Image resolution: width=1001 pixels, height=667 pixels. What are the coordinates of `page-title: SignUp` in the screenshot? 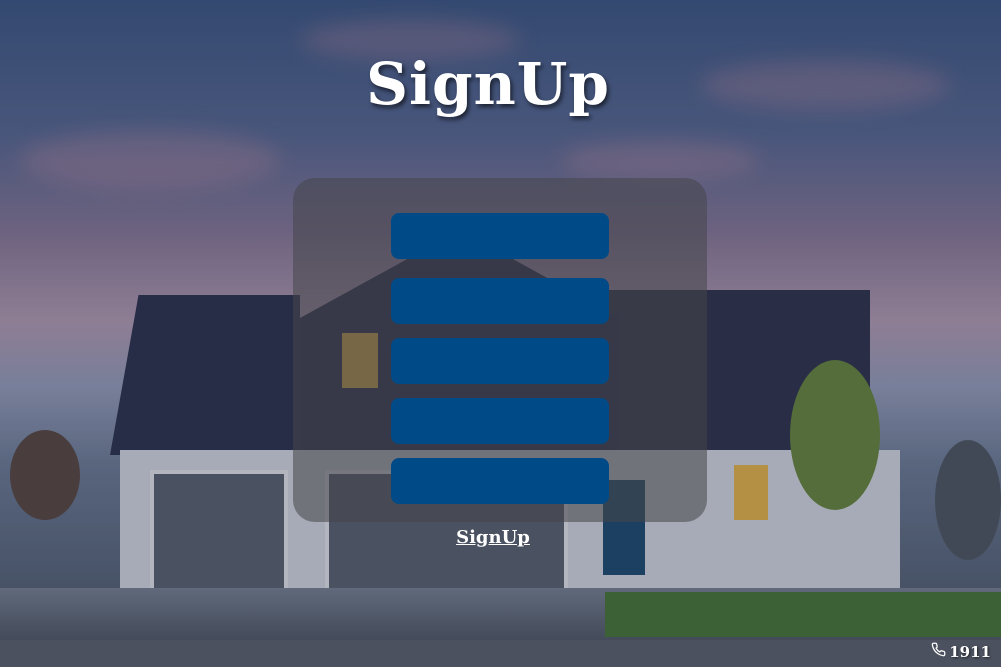 It's located at (488, 84).